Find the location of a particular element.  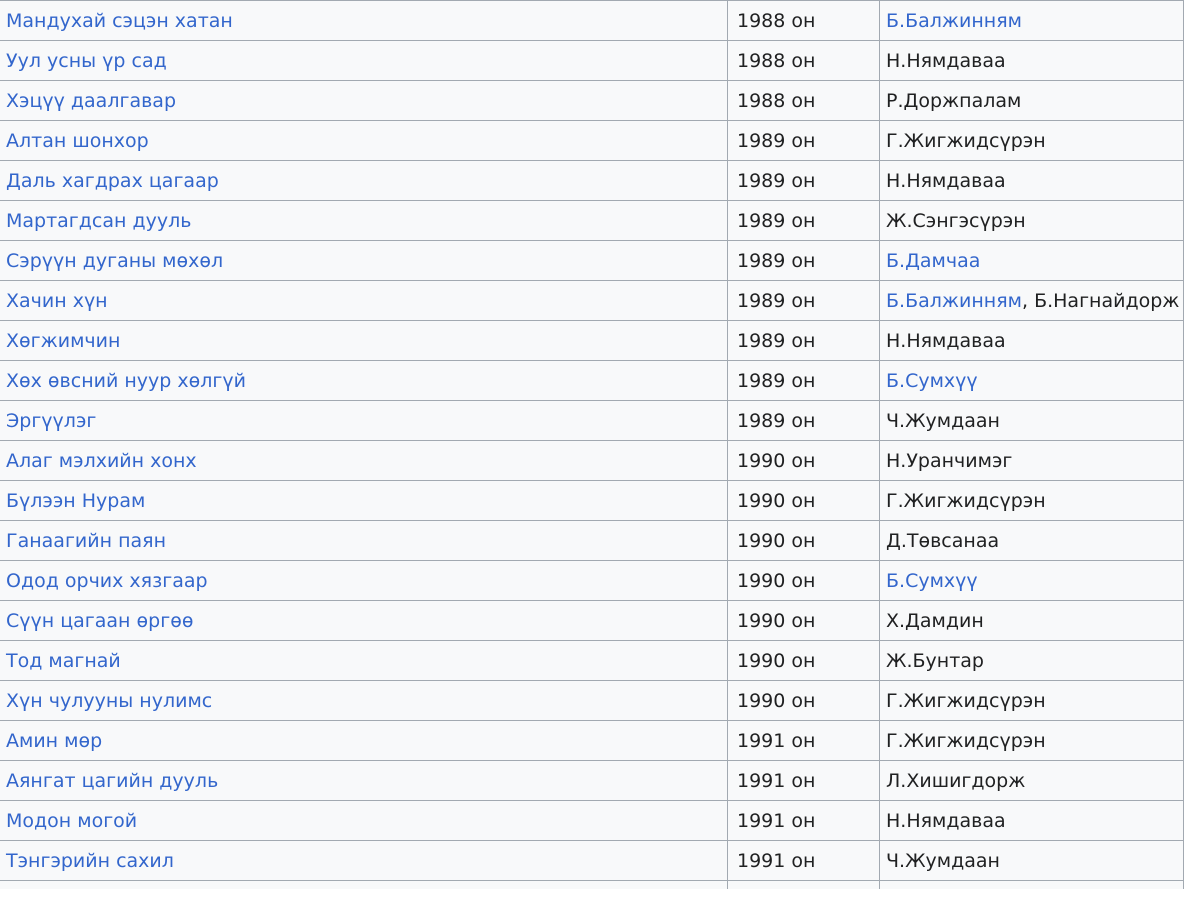

film-title-link: Хөх өвсний нуур хөлгүй is located at coordinates (126, 381).